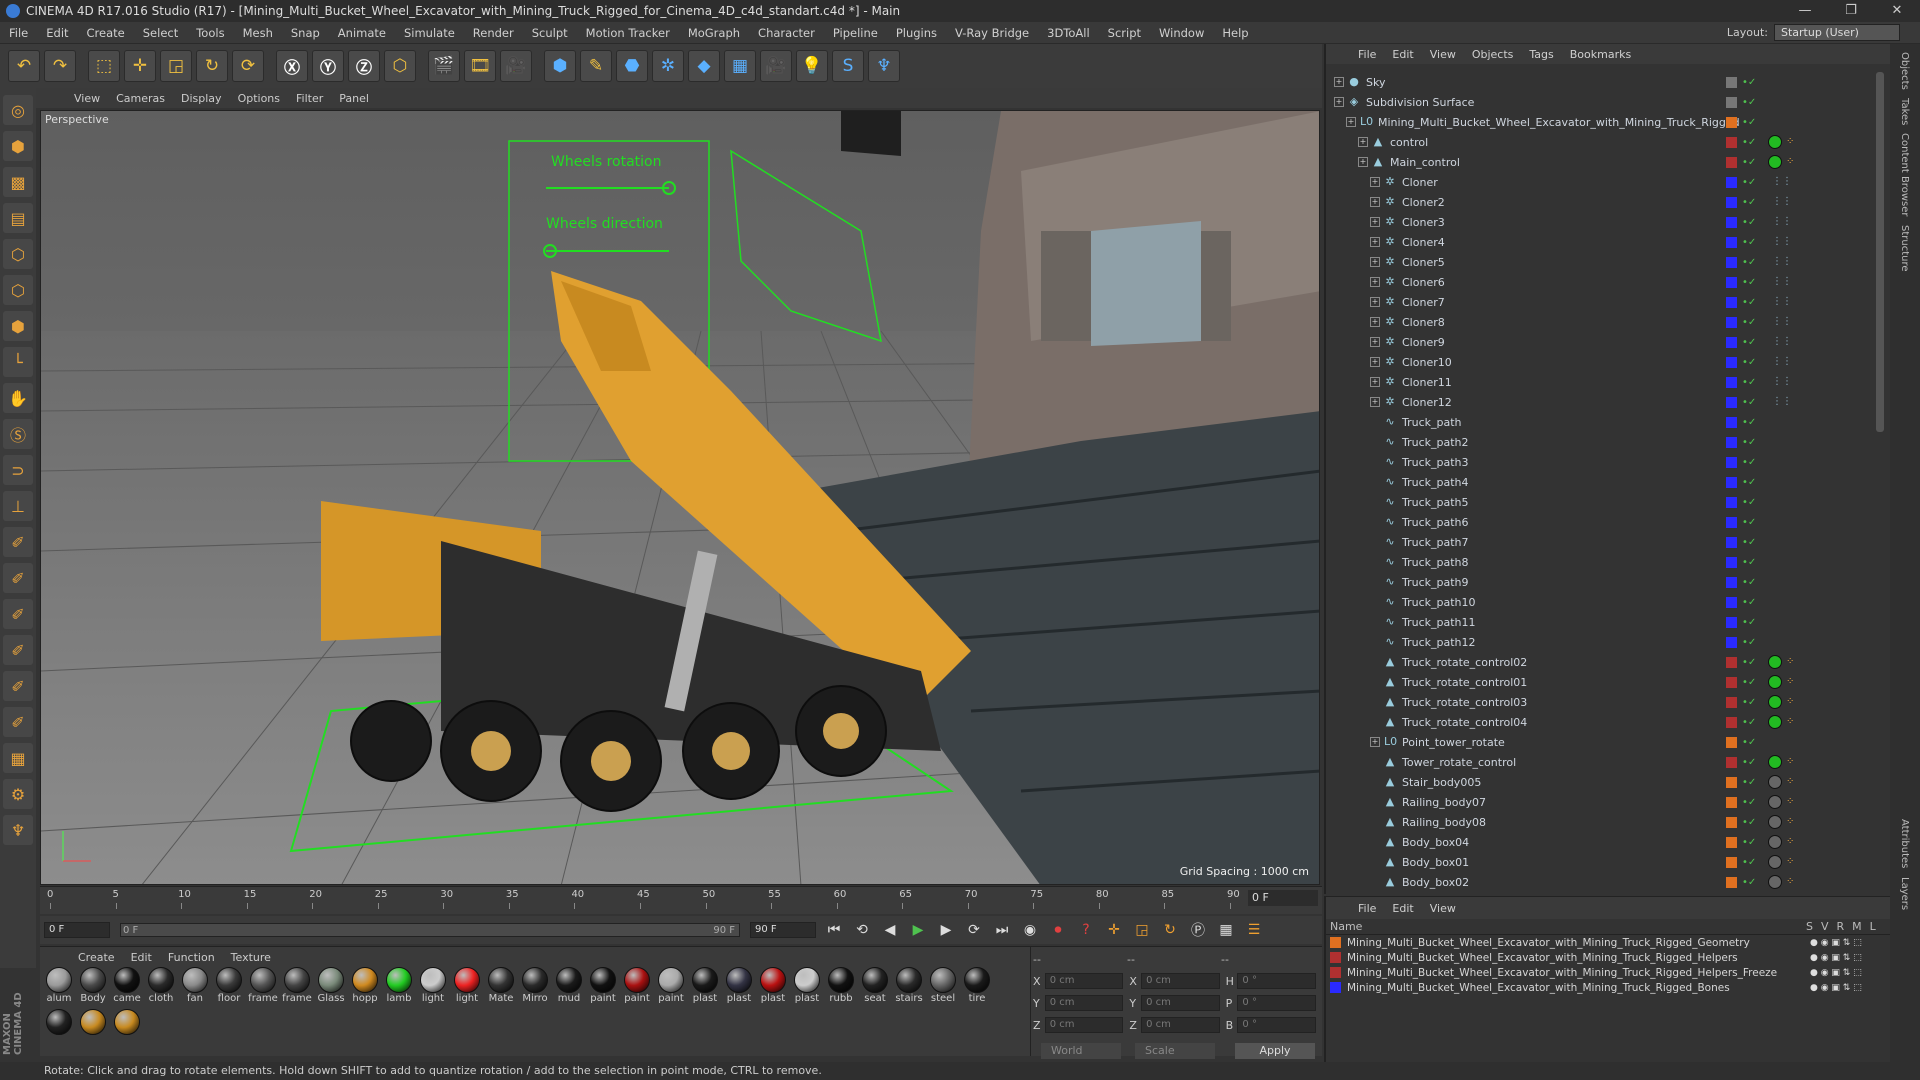 The width and height of the screenshot is (1920, 1080). Describe the element at coordinates (104, 66) in the screenshot. I see `live-selection-icon: ⬚` at that location.